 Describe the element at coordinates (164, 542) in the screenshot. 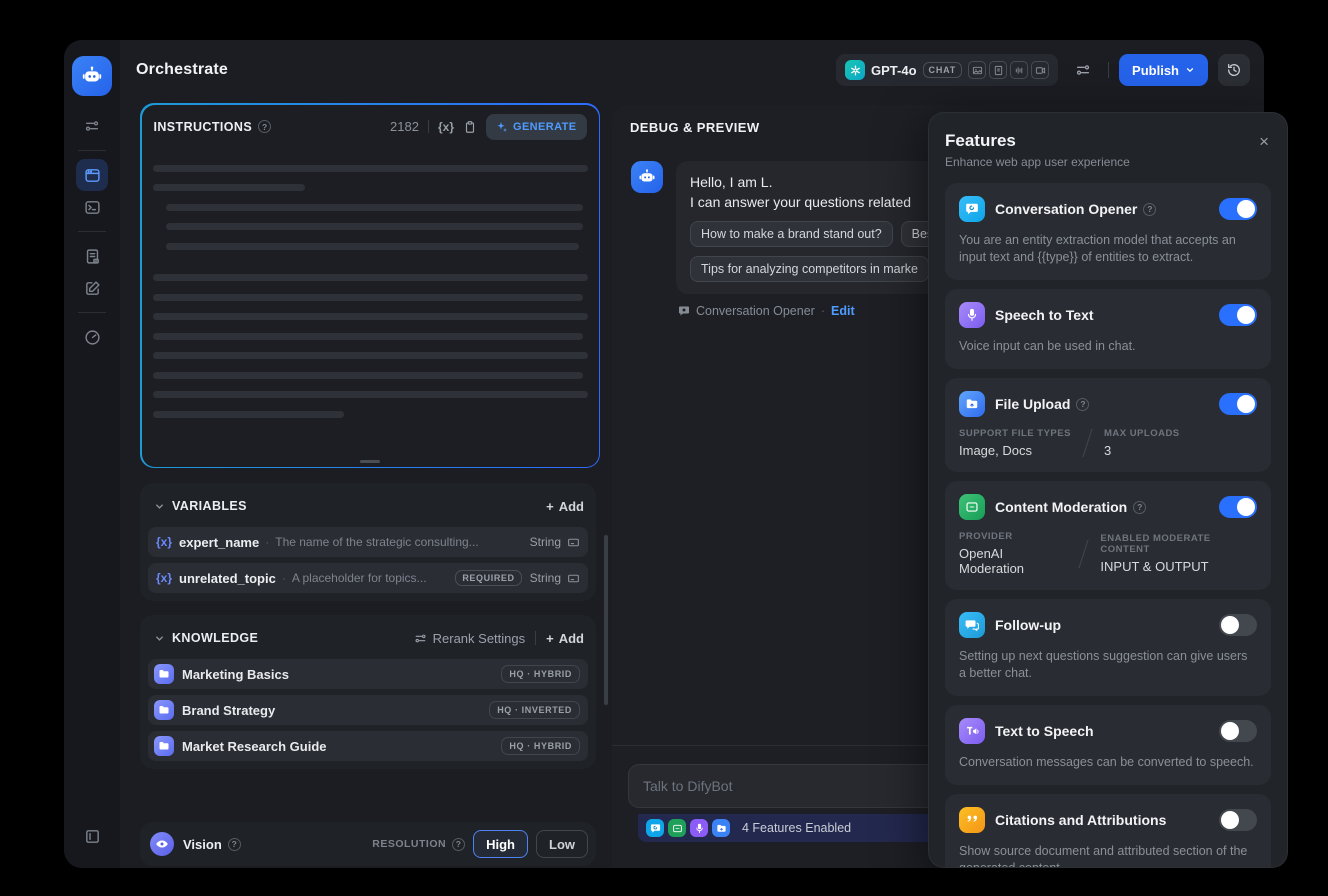

I see `variable-icon: {x}` at that location.